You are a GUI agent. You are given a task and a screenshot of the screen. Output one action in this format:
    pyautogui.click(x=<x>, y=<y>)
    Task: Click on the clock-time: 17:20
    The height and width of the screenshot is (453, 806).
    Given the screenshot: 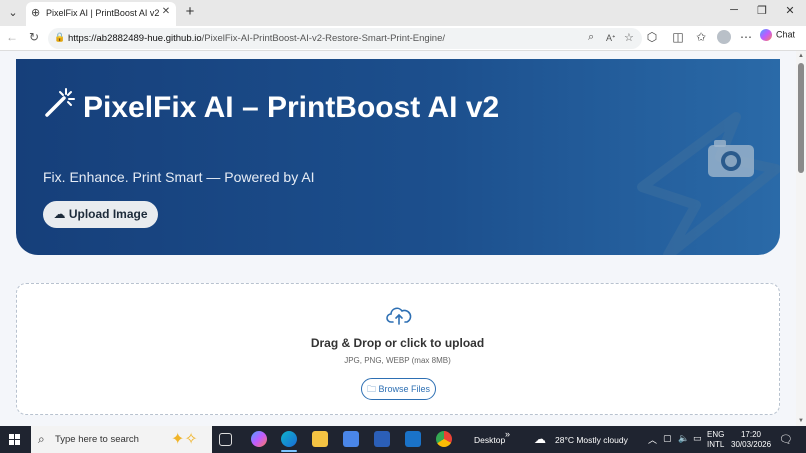 What is the action you would take?
    pyautogui.click(x=751, y=434)
    